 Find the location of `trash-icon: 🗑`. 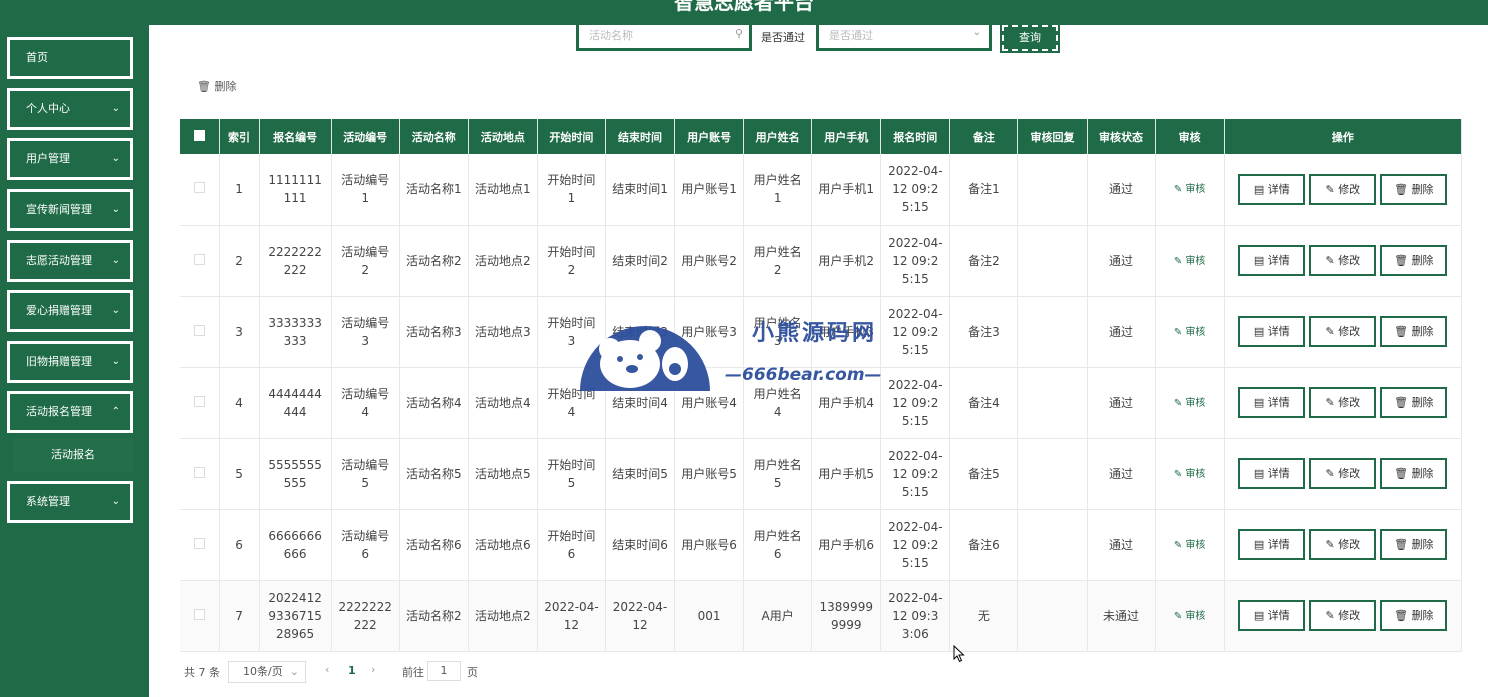

trash-icon: 🗑 is located at coordinates (1403, 331).